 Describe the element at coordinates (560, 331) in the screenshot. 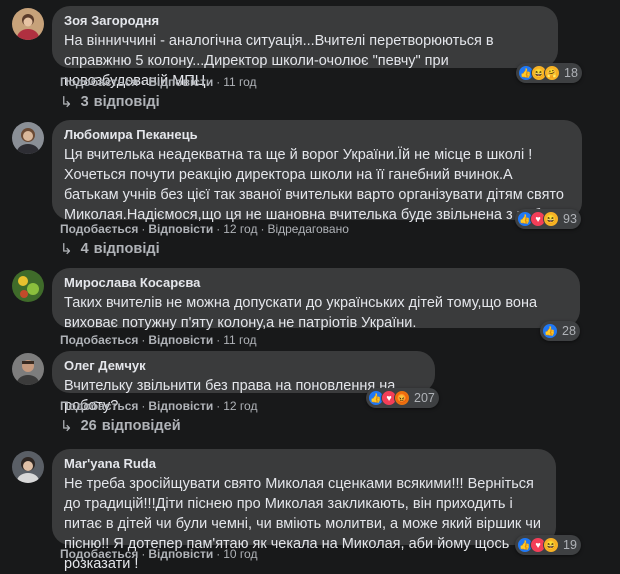

I see `reaction-summary: 👍 28` at that location.